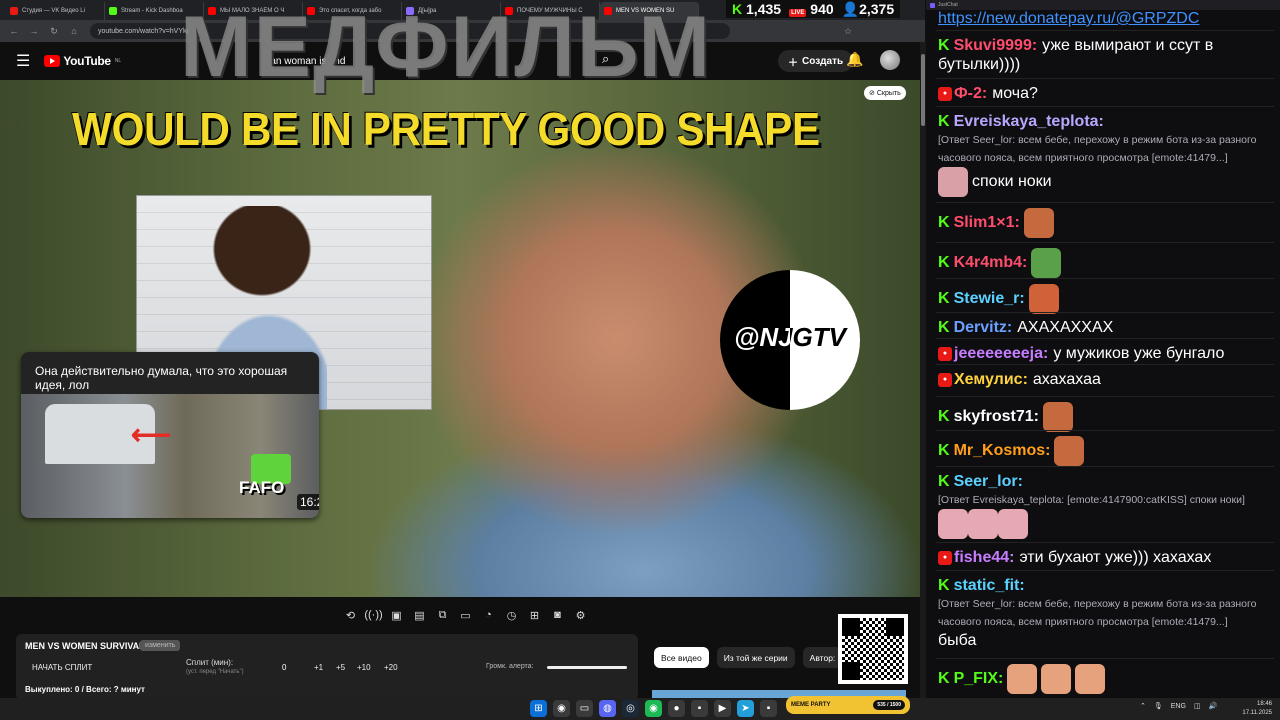 This screenshot has height=720, width=1280. Describe the element at coordinates (755, 657) in the screenshot. I see `chip-same-series: Из той же серии` at that location.